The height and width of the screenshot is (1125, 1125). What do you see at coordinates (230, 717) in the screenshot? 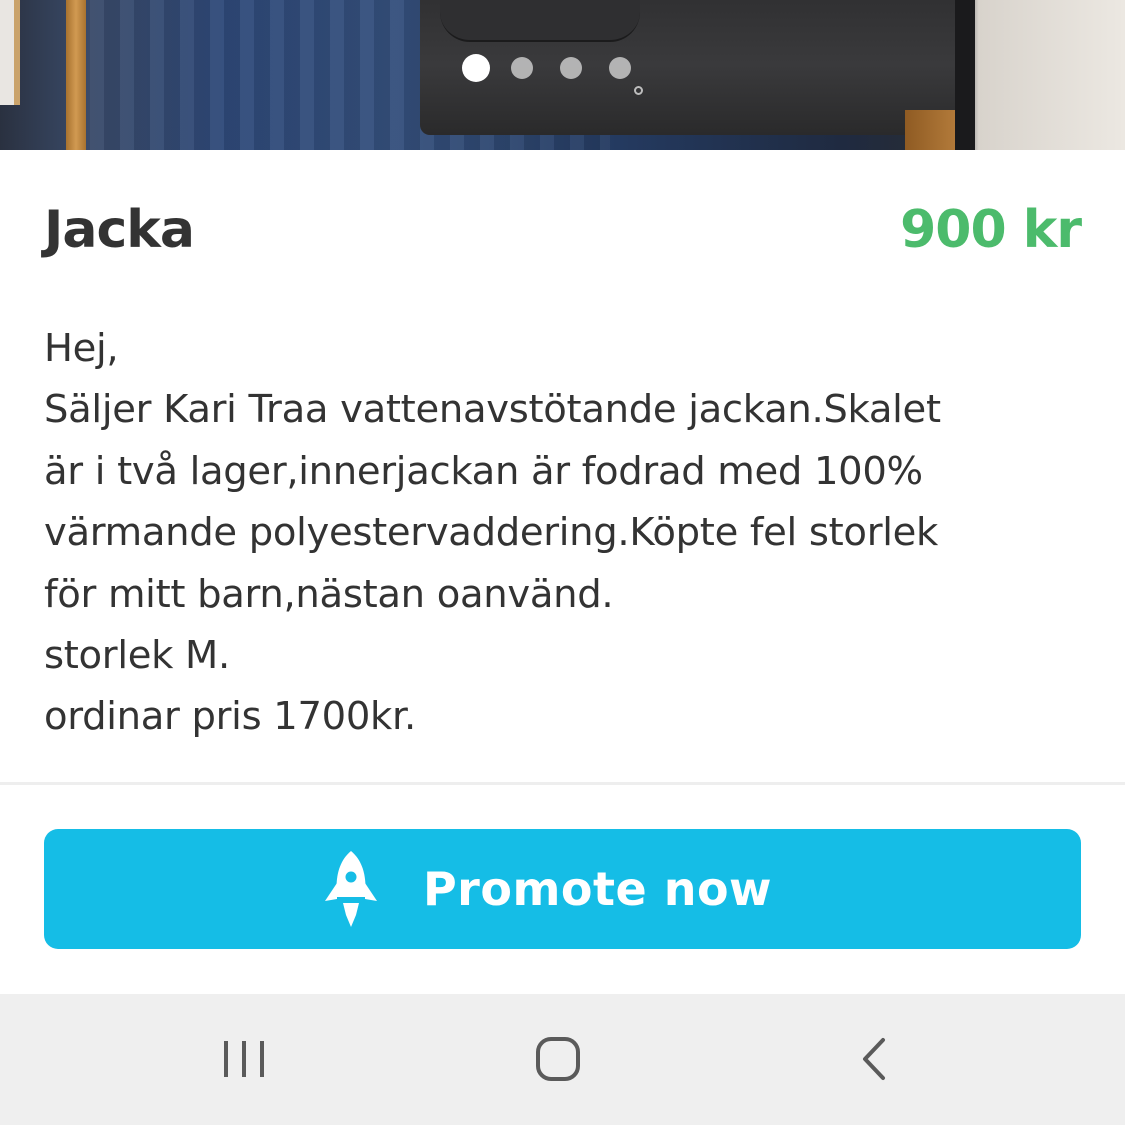
I see `description-line: ordinar pris 1700kr.` at bounding box center [230, 717].